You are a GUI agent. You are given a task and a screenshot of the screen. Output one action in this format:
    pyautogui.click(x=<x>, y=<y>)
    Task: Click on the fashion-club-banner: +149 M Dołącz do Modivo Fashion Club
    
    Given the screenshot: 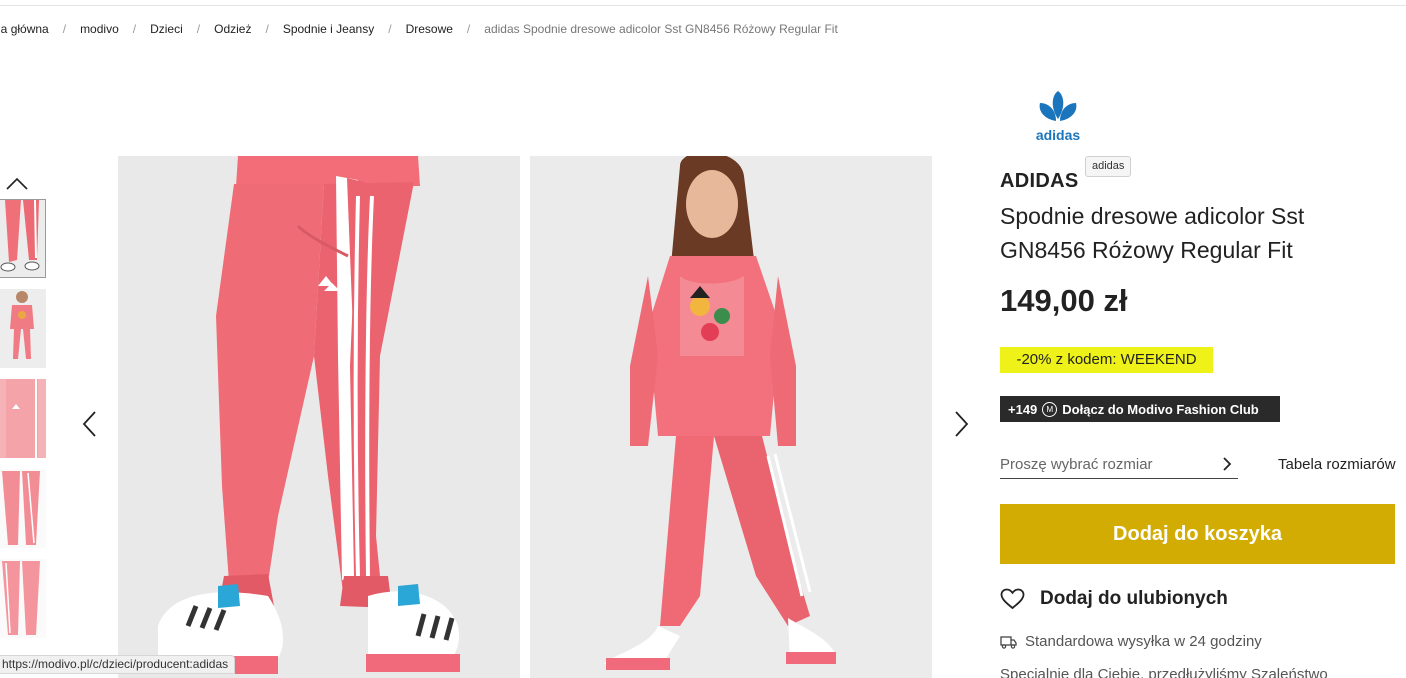 What is the action you would take?
    pyautogui.click(x=1140, y=409)
    